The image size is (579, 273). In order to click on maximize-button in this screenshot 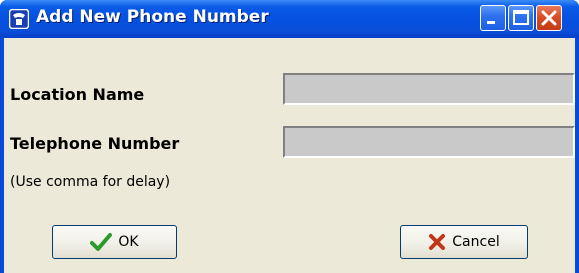, I will do `click(521, 18)`.